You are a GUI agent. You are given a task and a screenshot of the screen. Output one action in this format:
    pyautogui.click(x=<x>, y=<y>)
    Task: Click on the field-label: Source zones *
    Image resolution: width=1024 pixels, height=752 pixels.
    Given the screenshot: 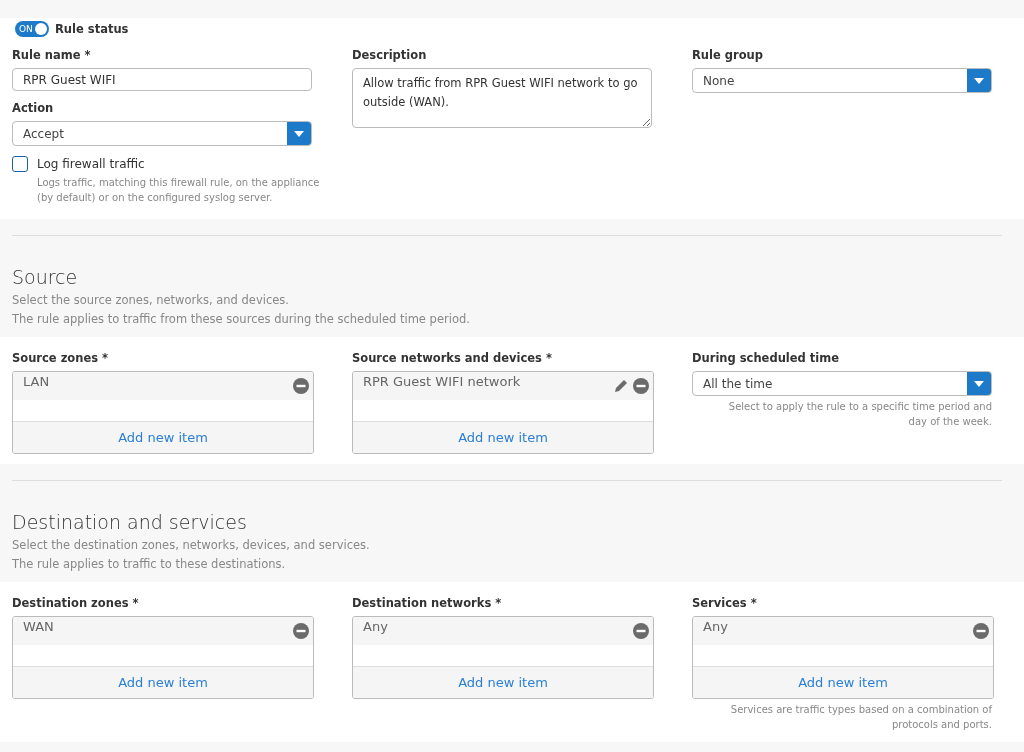 What is the action you would take?
    pyautogui.click(x=61, y=358)
    